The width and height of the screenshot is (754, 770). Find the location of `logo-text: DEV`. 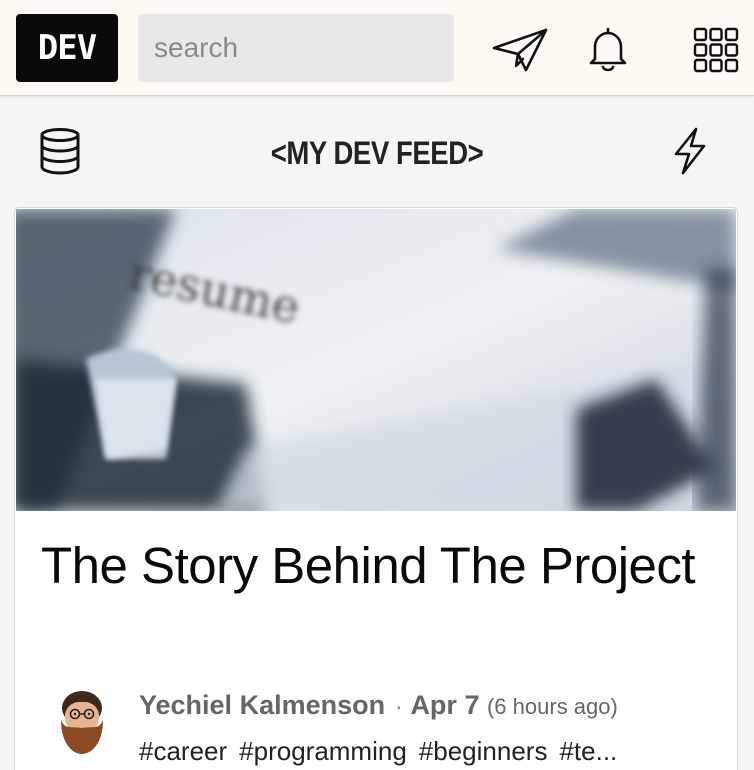

logo-text: DEV is located at coordinates (67, 48).